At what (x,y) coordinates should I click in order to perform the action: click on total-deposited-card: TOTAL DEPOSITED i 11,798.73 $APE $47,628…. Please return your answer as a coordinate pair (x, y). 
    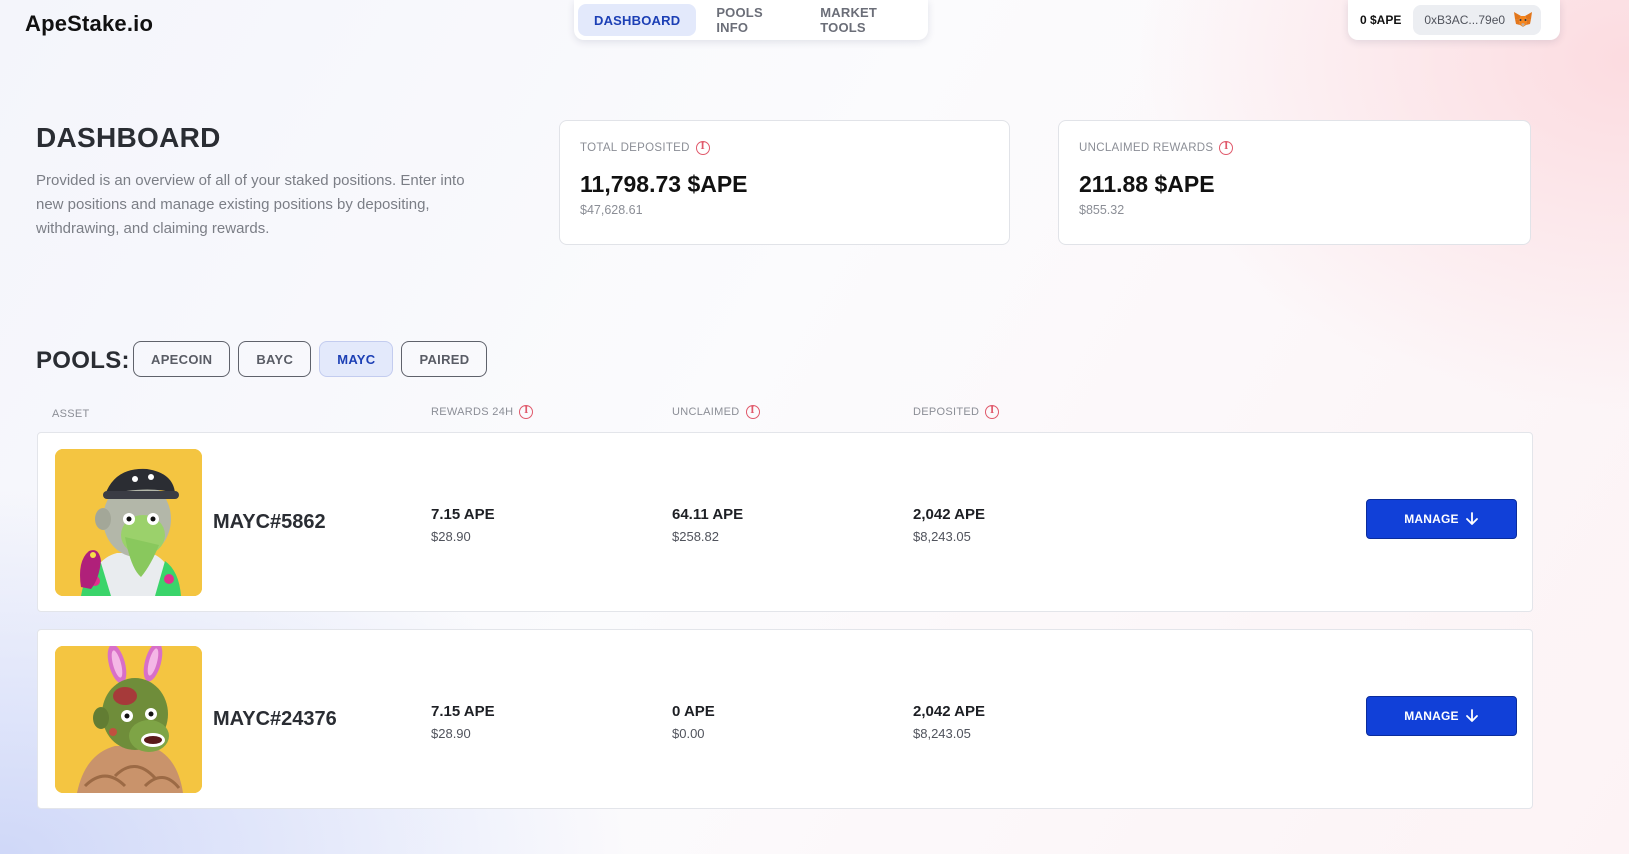
    Looking at the image, I should click on (784, 182).